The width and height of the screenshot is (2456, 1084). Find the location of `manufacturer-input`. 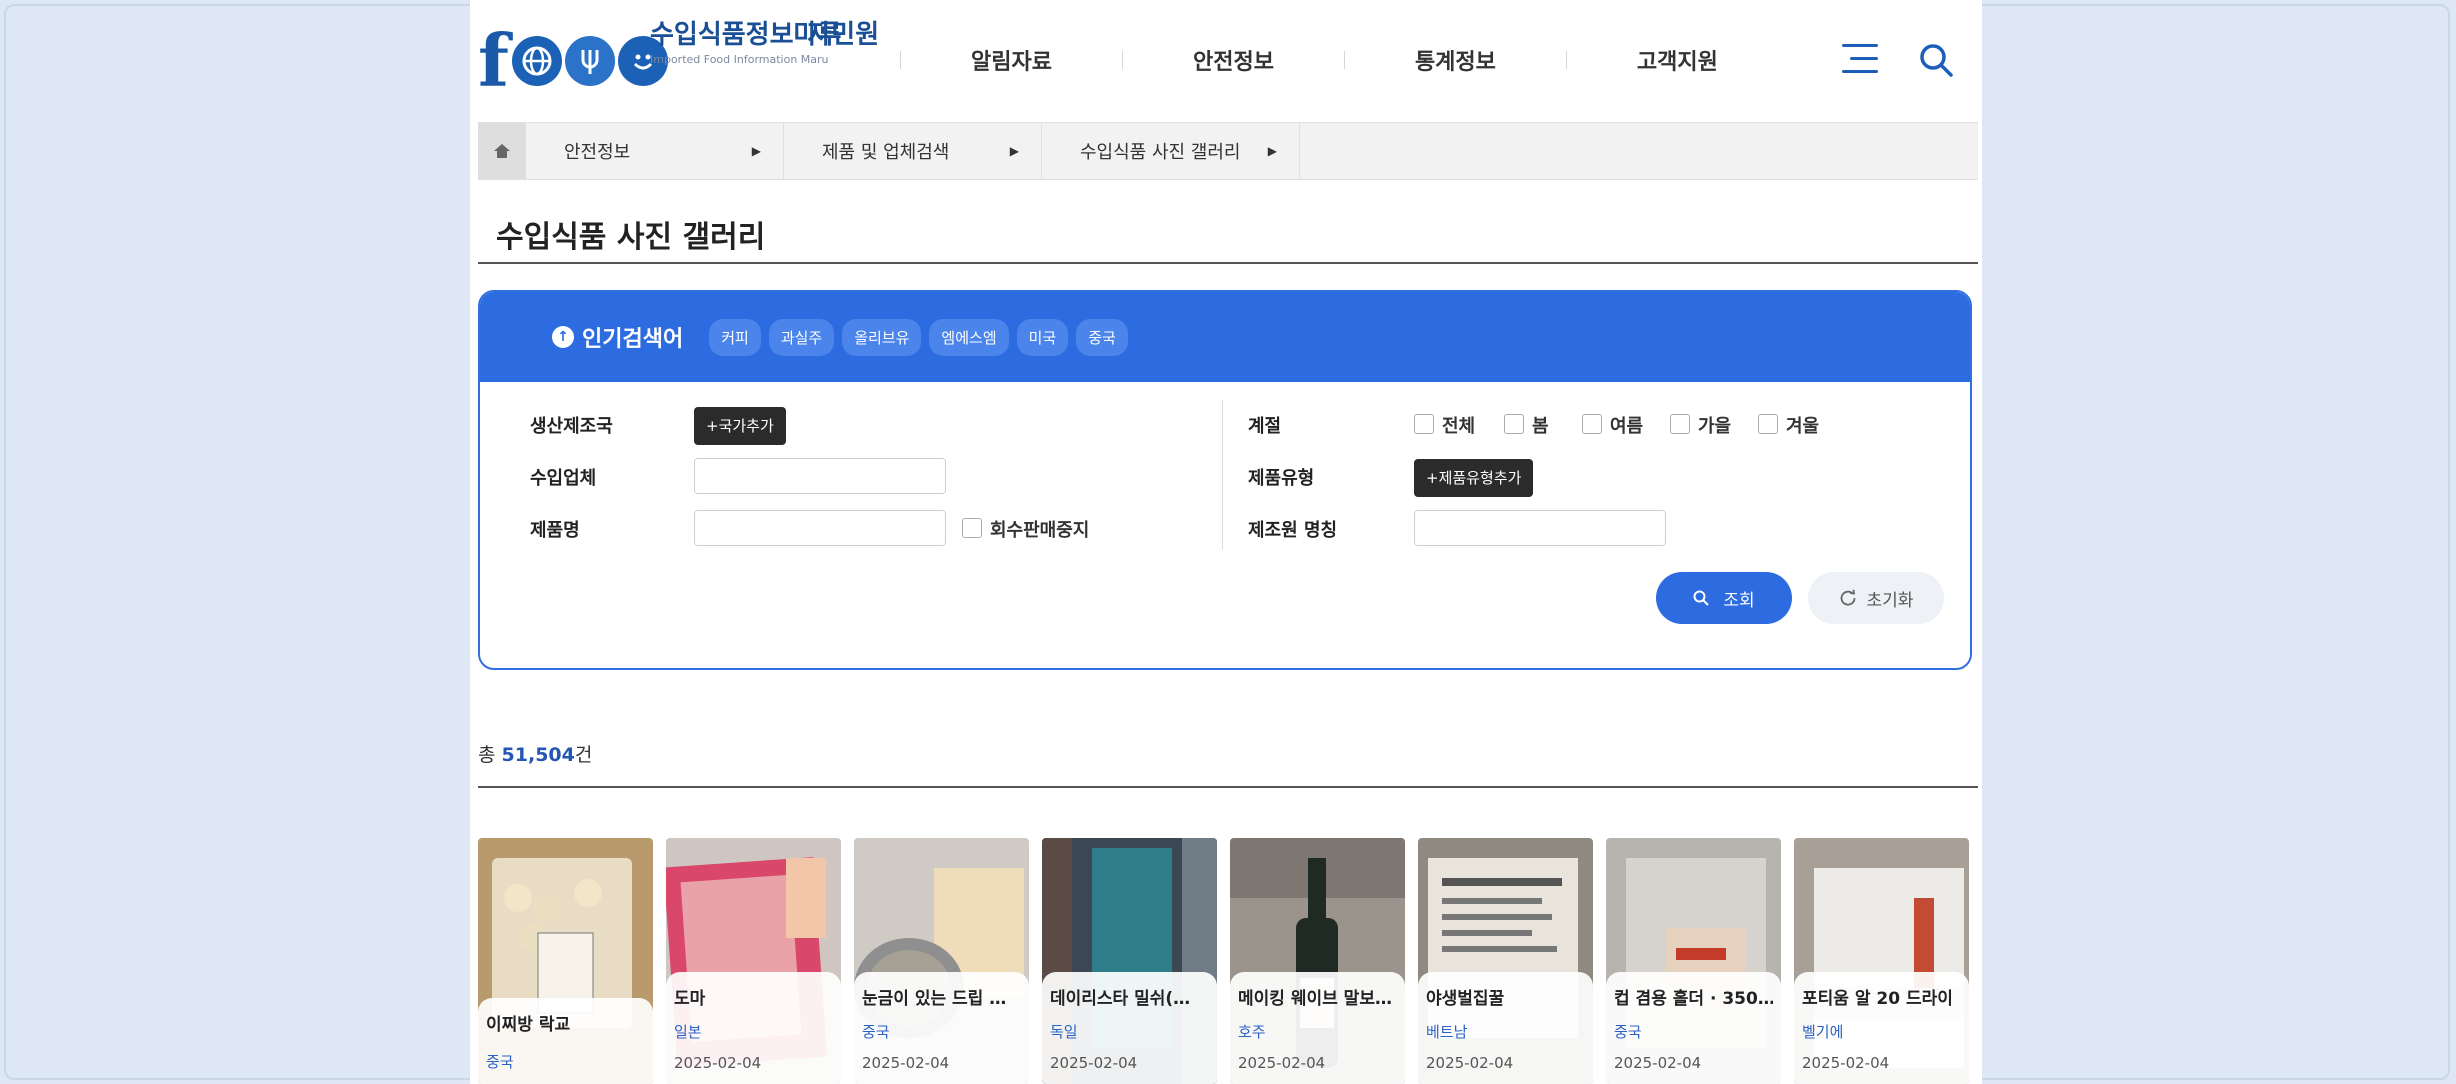

manufacturer-input is located at coordinates (1540, 528).